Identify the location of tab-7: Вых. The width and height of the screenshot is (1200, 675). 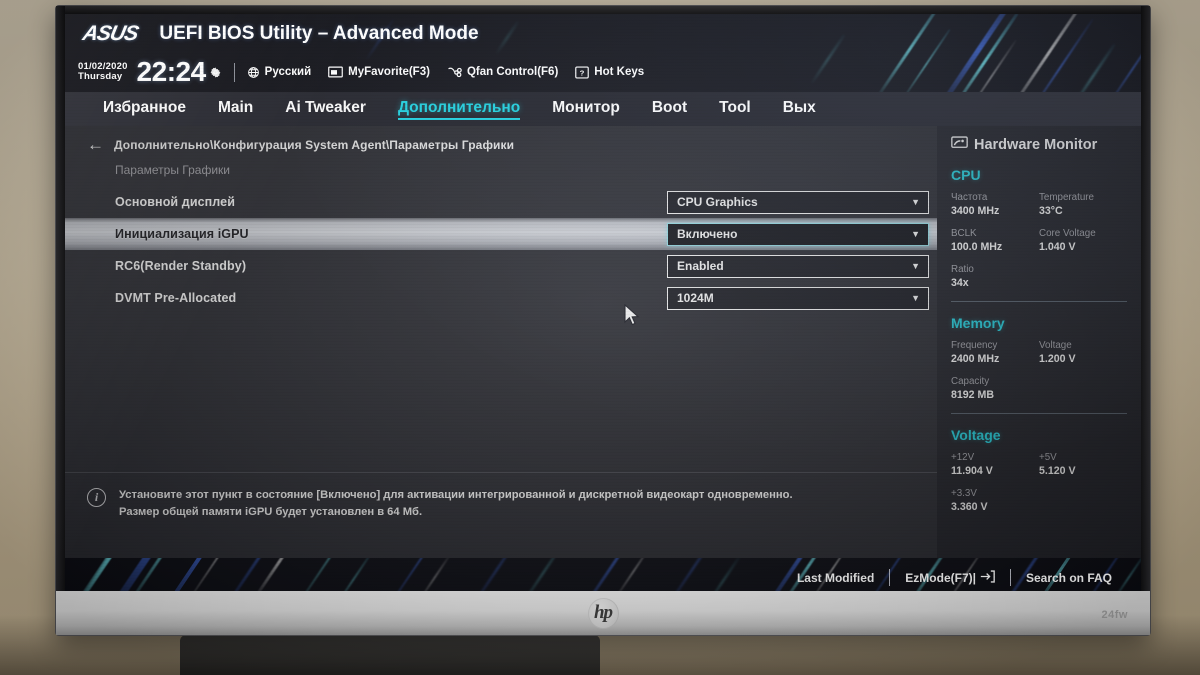
(799, 109).